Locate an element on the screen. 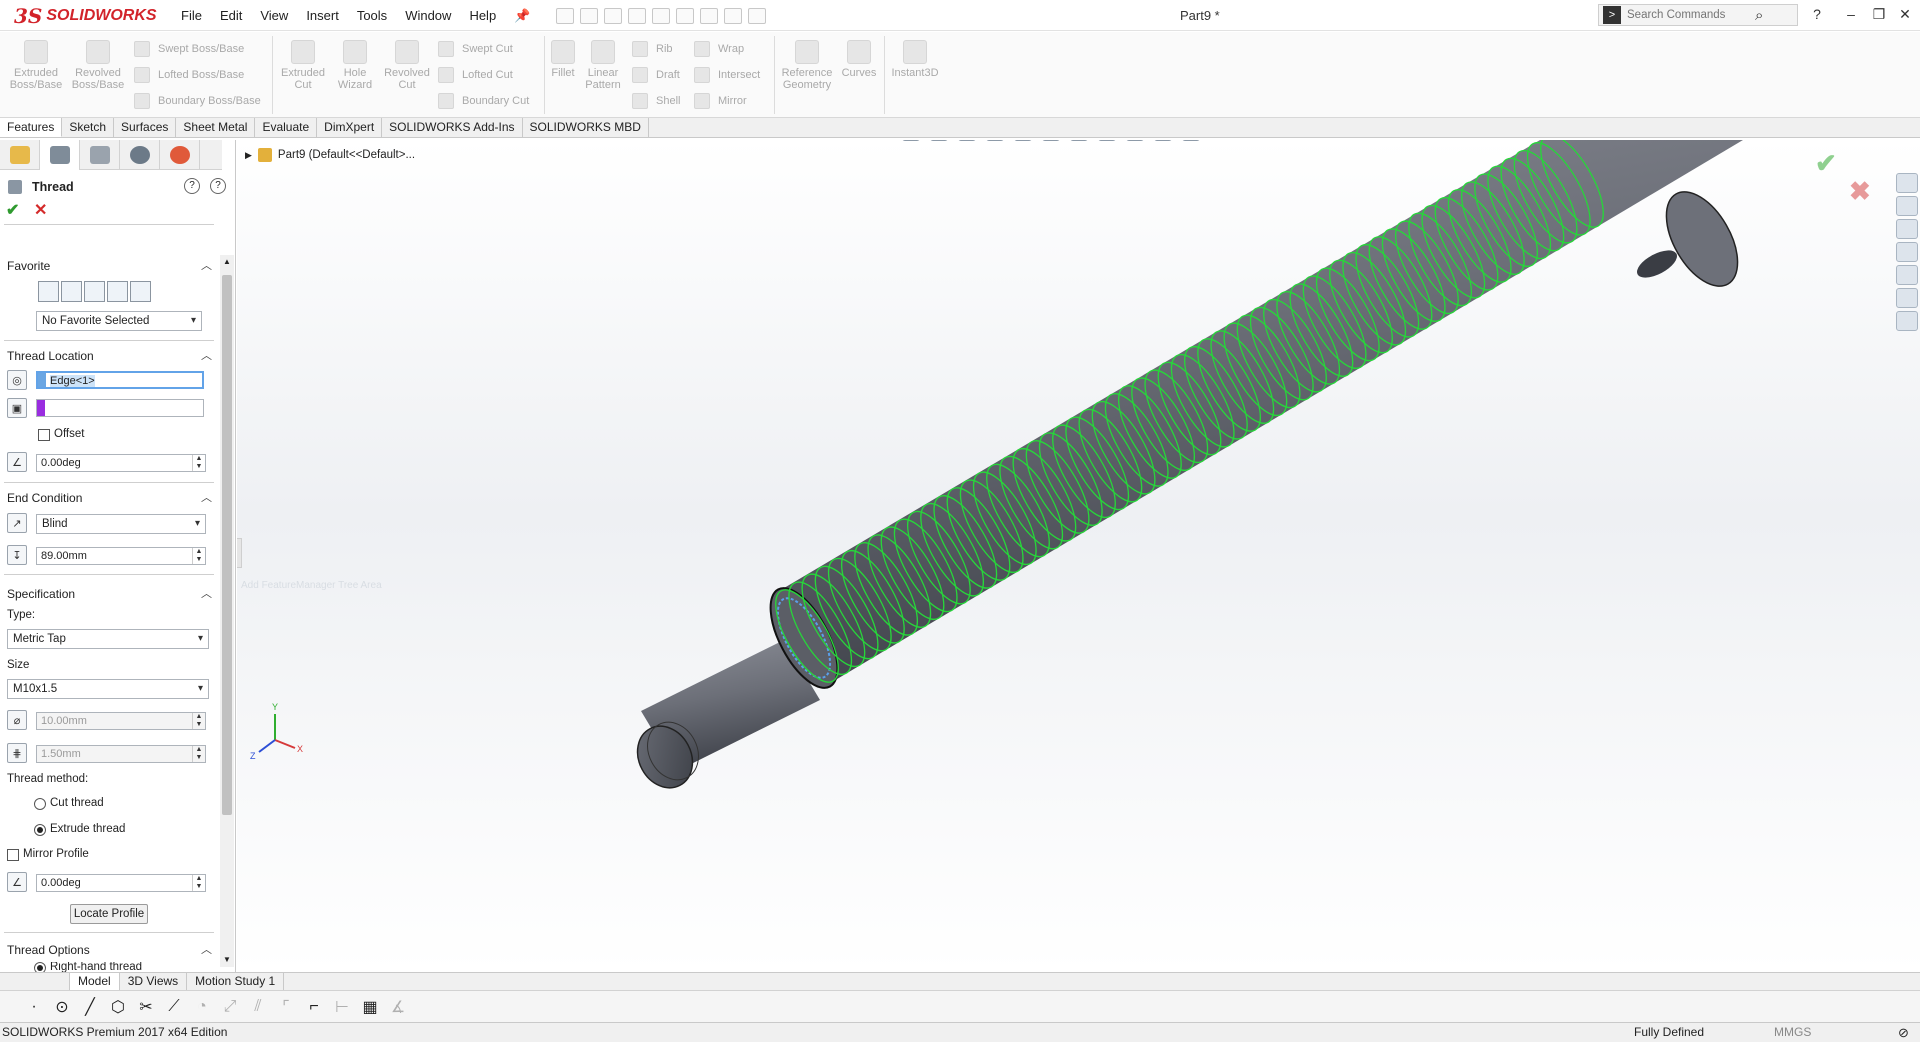 The image size is (1920, 1042). search-input is located at coordinates (1690, 15).